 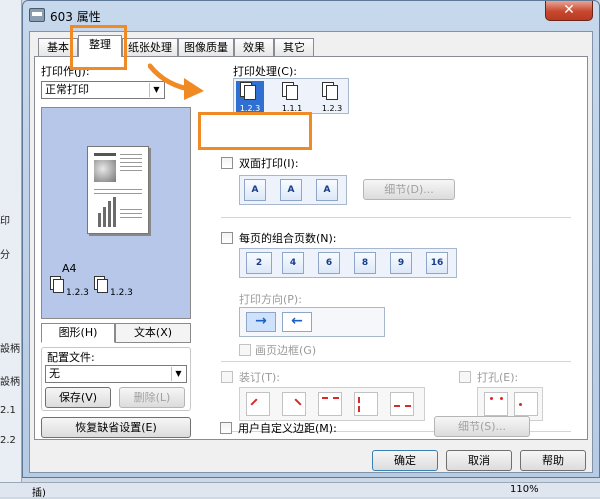 I want to click on collate-option-uncollated: 1.1.1, so click(x=292, y=97).